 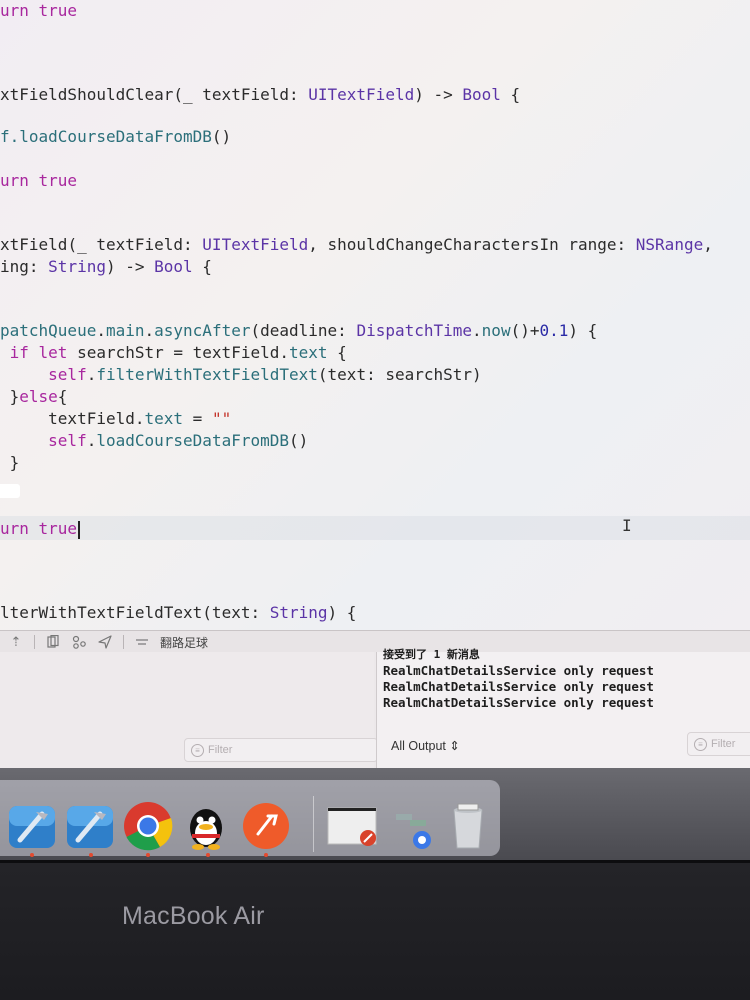 I want to click on code-line: lterWithTextFieldText(text: String) {, so click(x=178, y=613).